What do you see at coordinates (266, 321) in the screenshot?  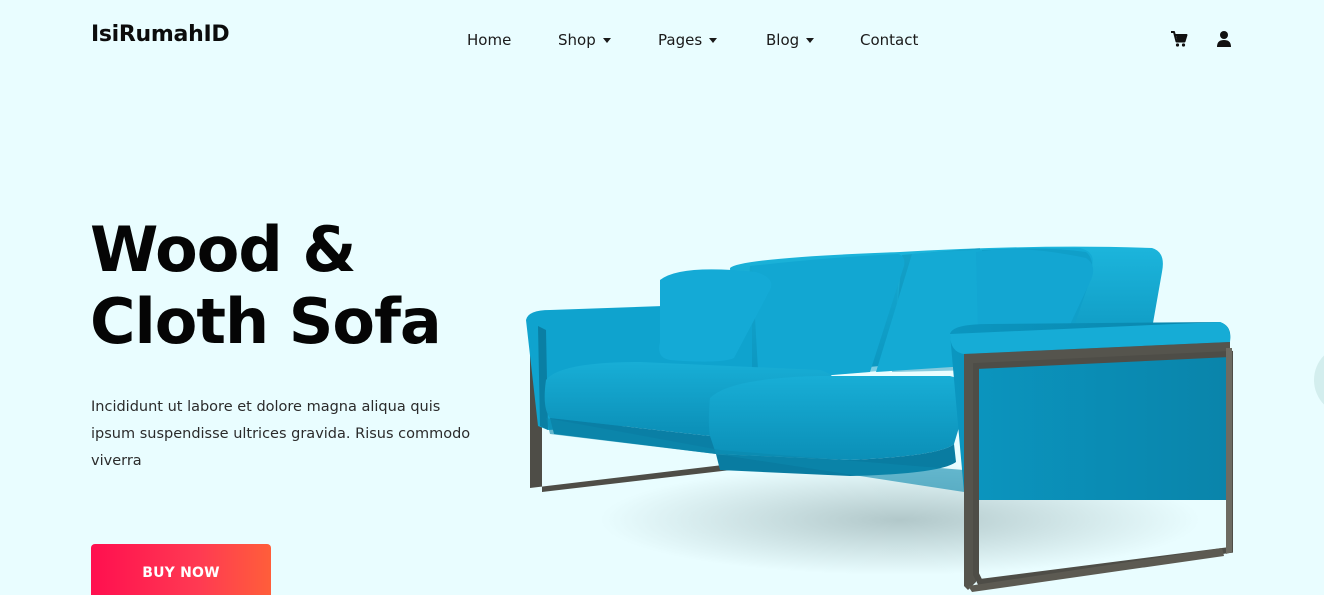 I see `hero-title-line-2: Cloth Sofa` at bounding box center [266, 321].